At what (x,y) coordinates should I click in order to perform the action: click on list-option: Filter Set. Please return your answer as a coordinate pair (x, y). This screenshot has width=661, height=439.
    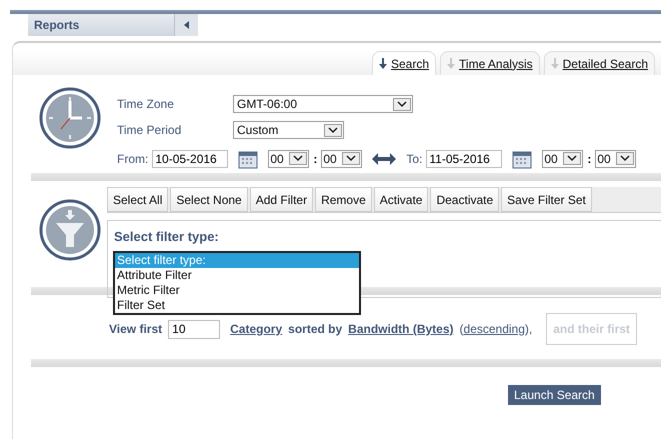
    Looking at the image, I should click on (237, 305).